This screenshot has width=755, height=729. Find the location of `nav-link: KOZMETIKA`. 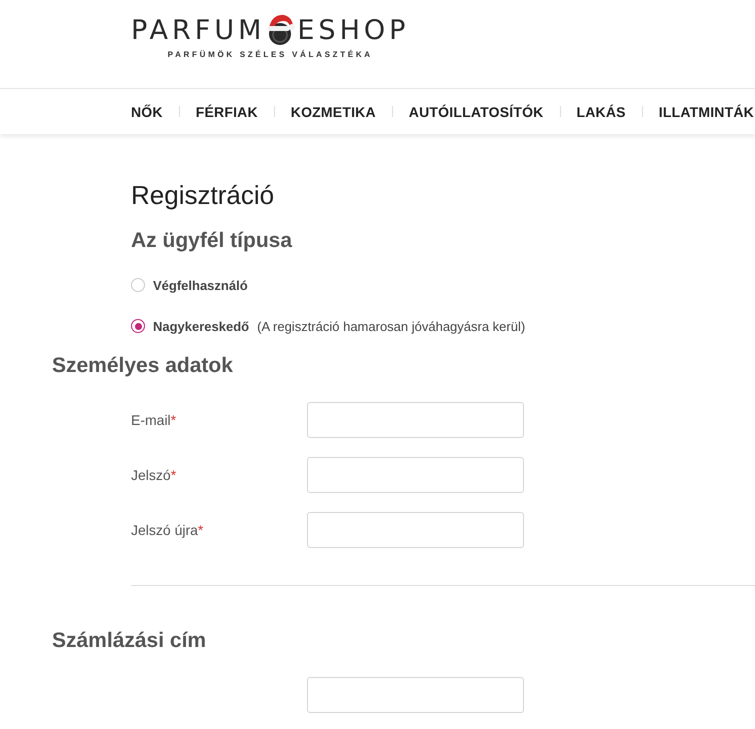

nav-link: KOZMETIKA is located at coordinates (333, 112).